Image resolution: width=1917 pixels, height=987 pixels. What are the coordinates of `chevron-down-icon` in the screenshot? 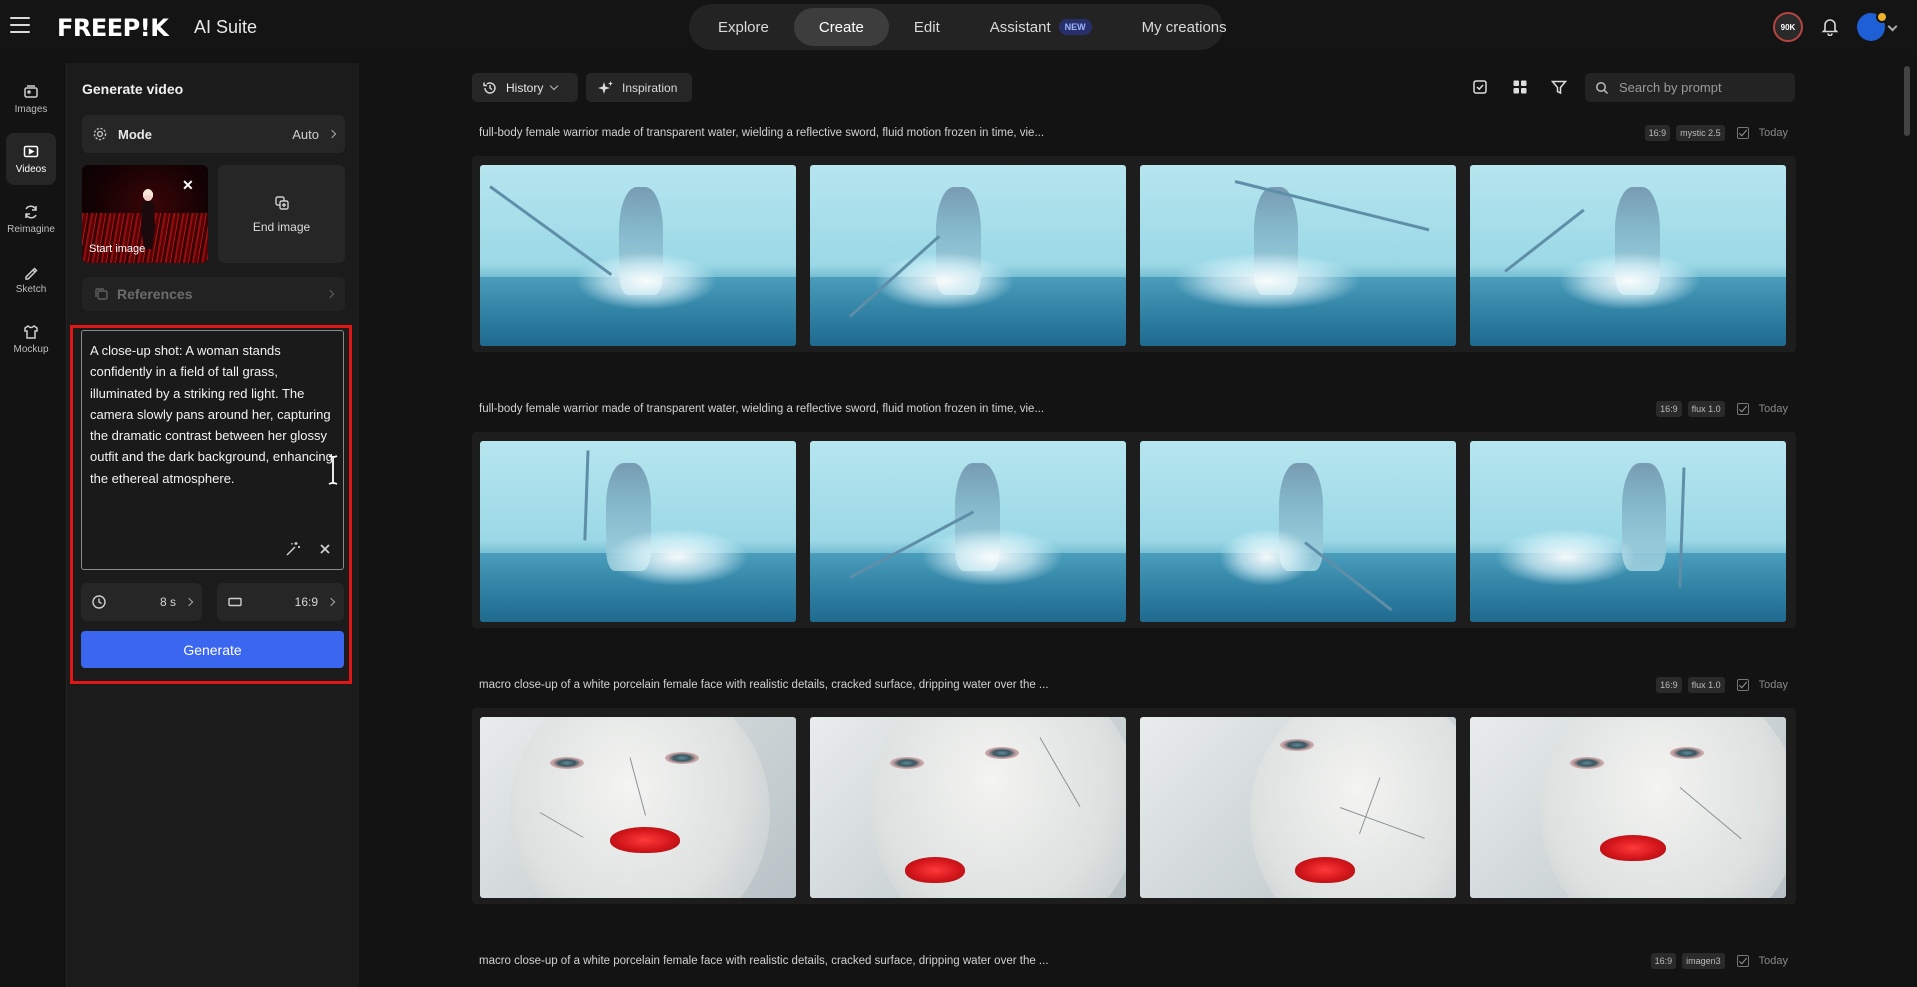 It's located at (554, 86).